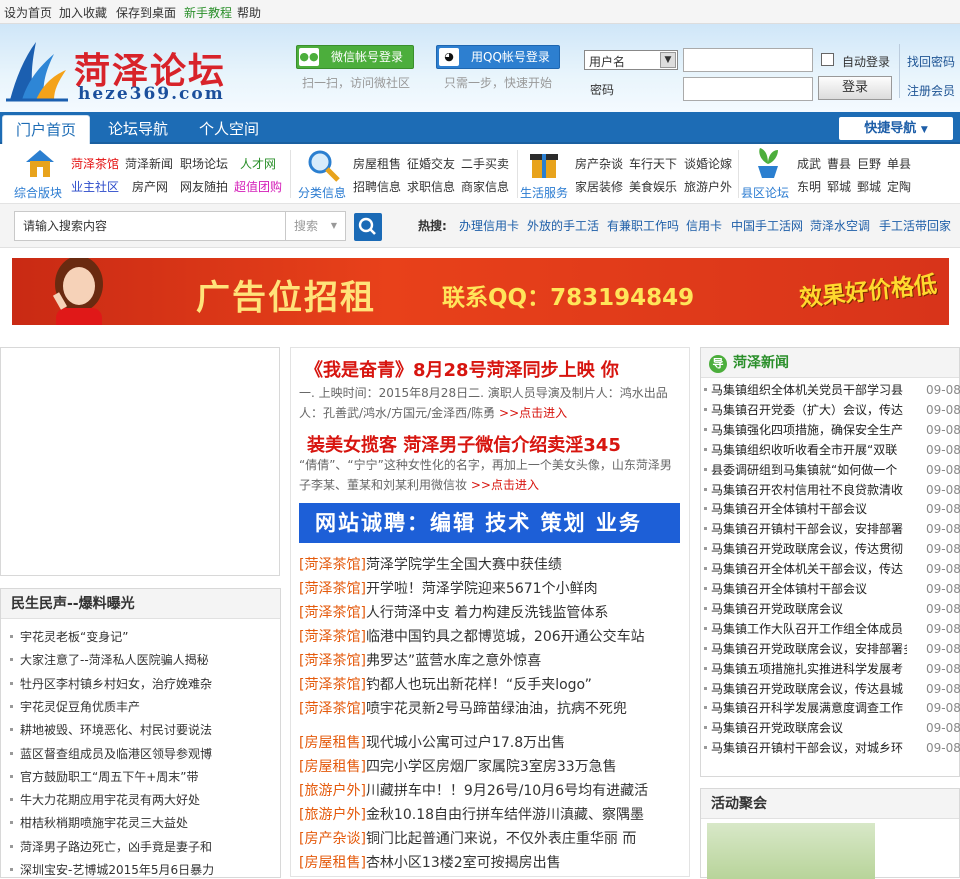  Describe the element at coordinates (368, 227) in the screenshot. I see `search-button` at that location.